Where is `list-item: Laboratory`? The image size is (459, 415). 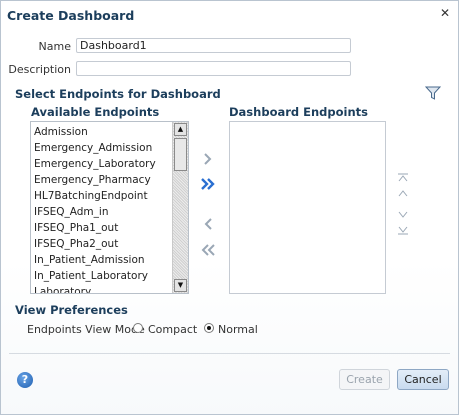 list-item: Laboratory is located at coordinates (101, 288).